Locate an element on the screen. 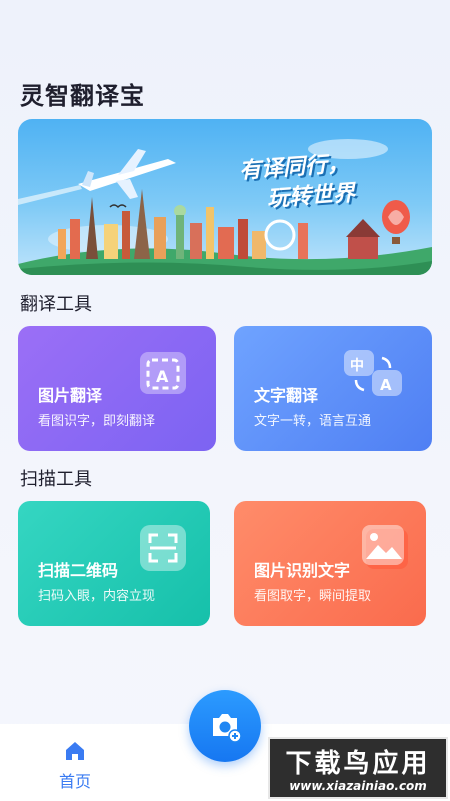 This screenshot has width=450, height=801. banner-slogan: 有译同行， 玩转世界 is located at coordinates (325, 181).